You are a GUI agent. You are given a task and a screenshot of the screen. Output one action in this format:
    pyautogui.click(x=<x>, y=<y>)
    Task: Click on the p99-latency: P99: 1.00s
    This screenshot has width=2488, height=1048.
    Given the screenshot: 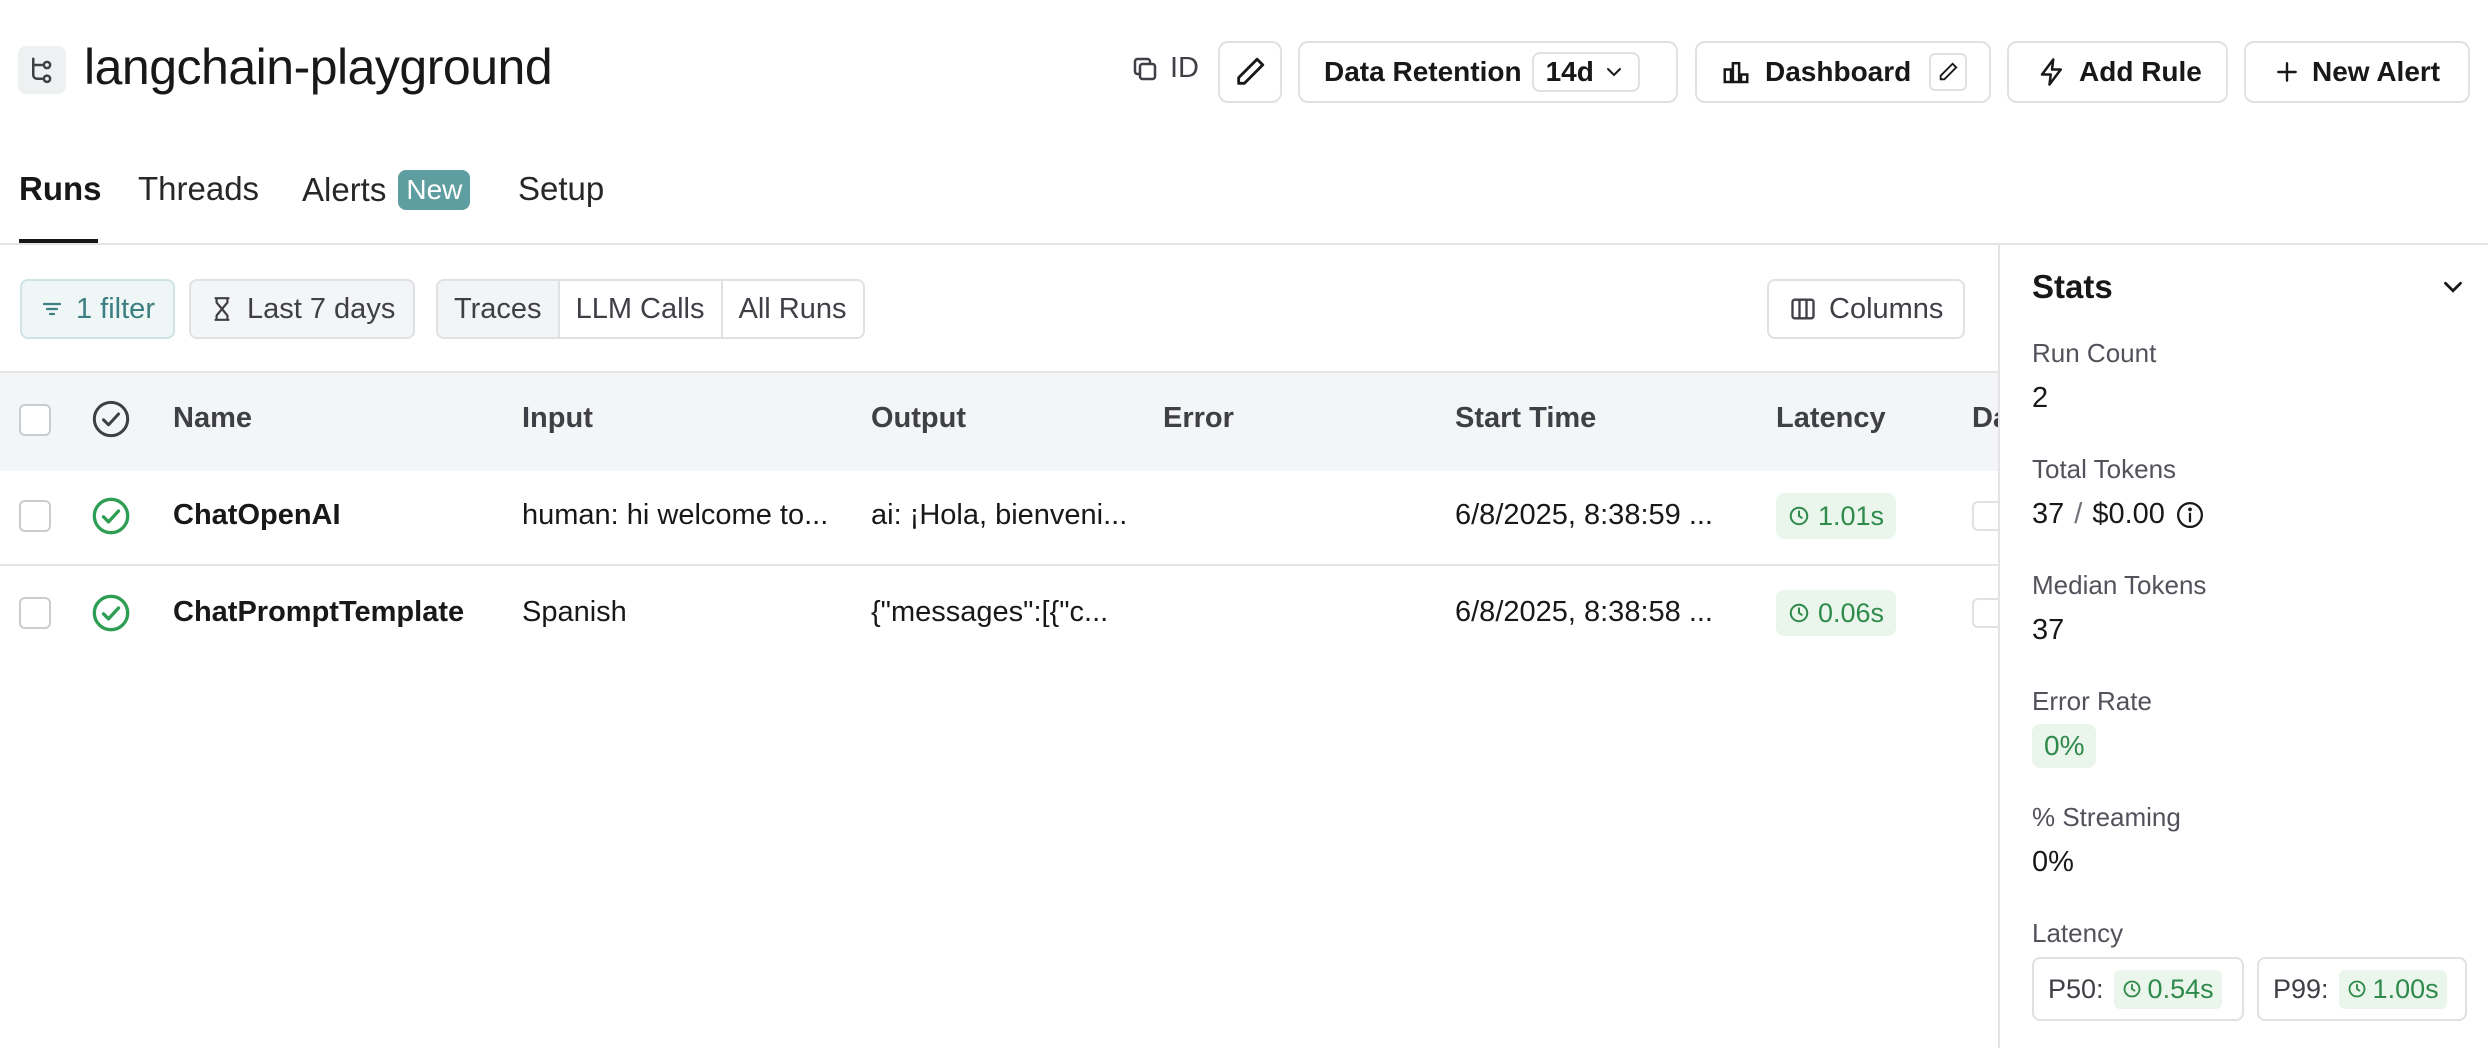 What is the action you would take?
    pyautogui.click(x=2362, y=989)
    